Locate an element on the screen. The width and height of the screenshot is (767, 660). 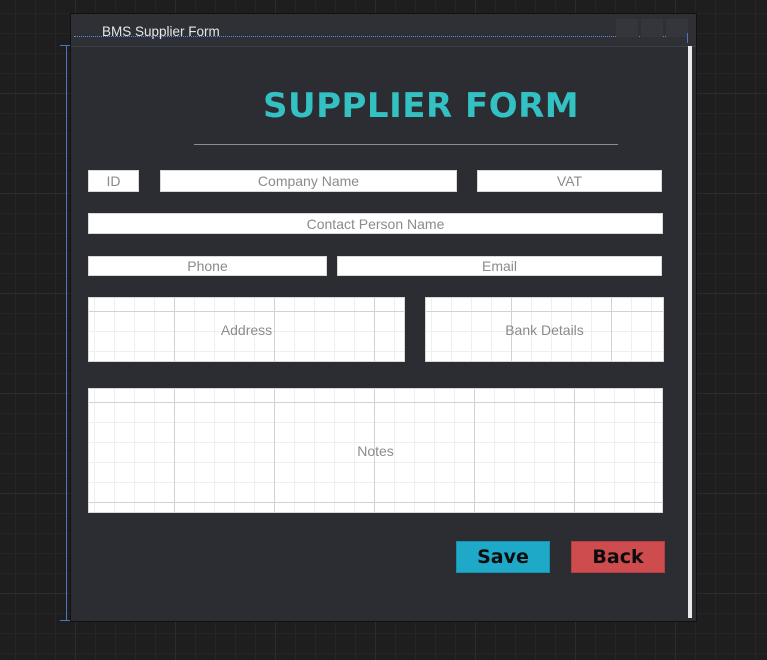
title-divider is located at coordinates (406, 144).